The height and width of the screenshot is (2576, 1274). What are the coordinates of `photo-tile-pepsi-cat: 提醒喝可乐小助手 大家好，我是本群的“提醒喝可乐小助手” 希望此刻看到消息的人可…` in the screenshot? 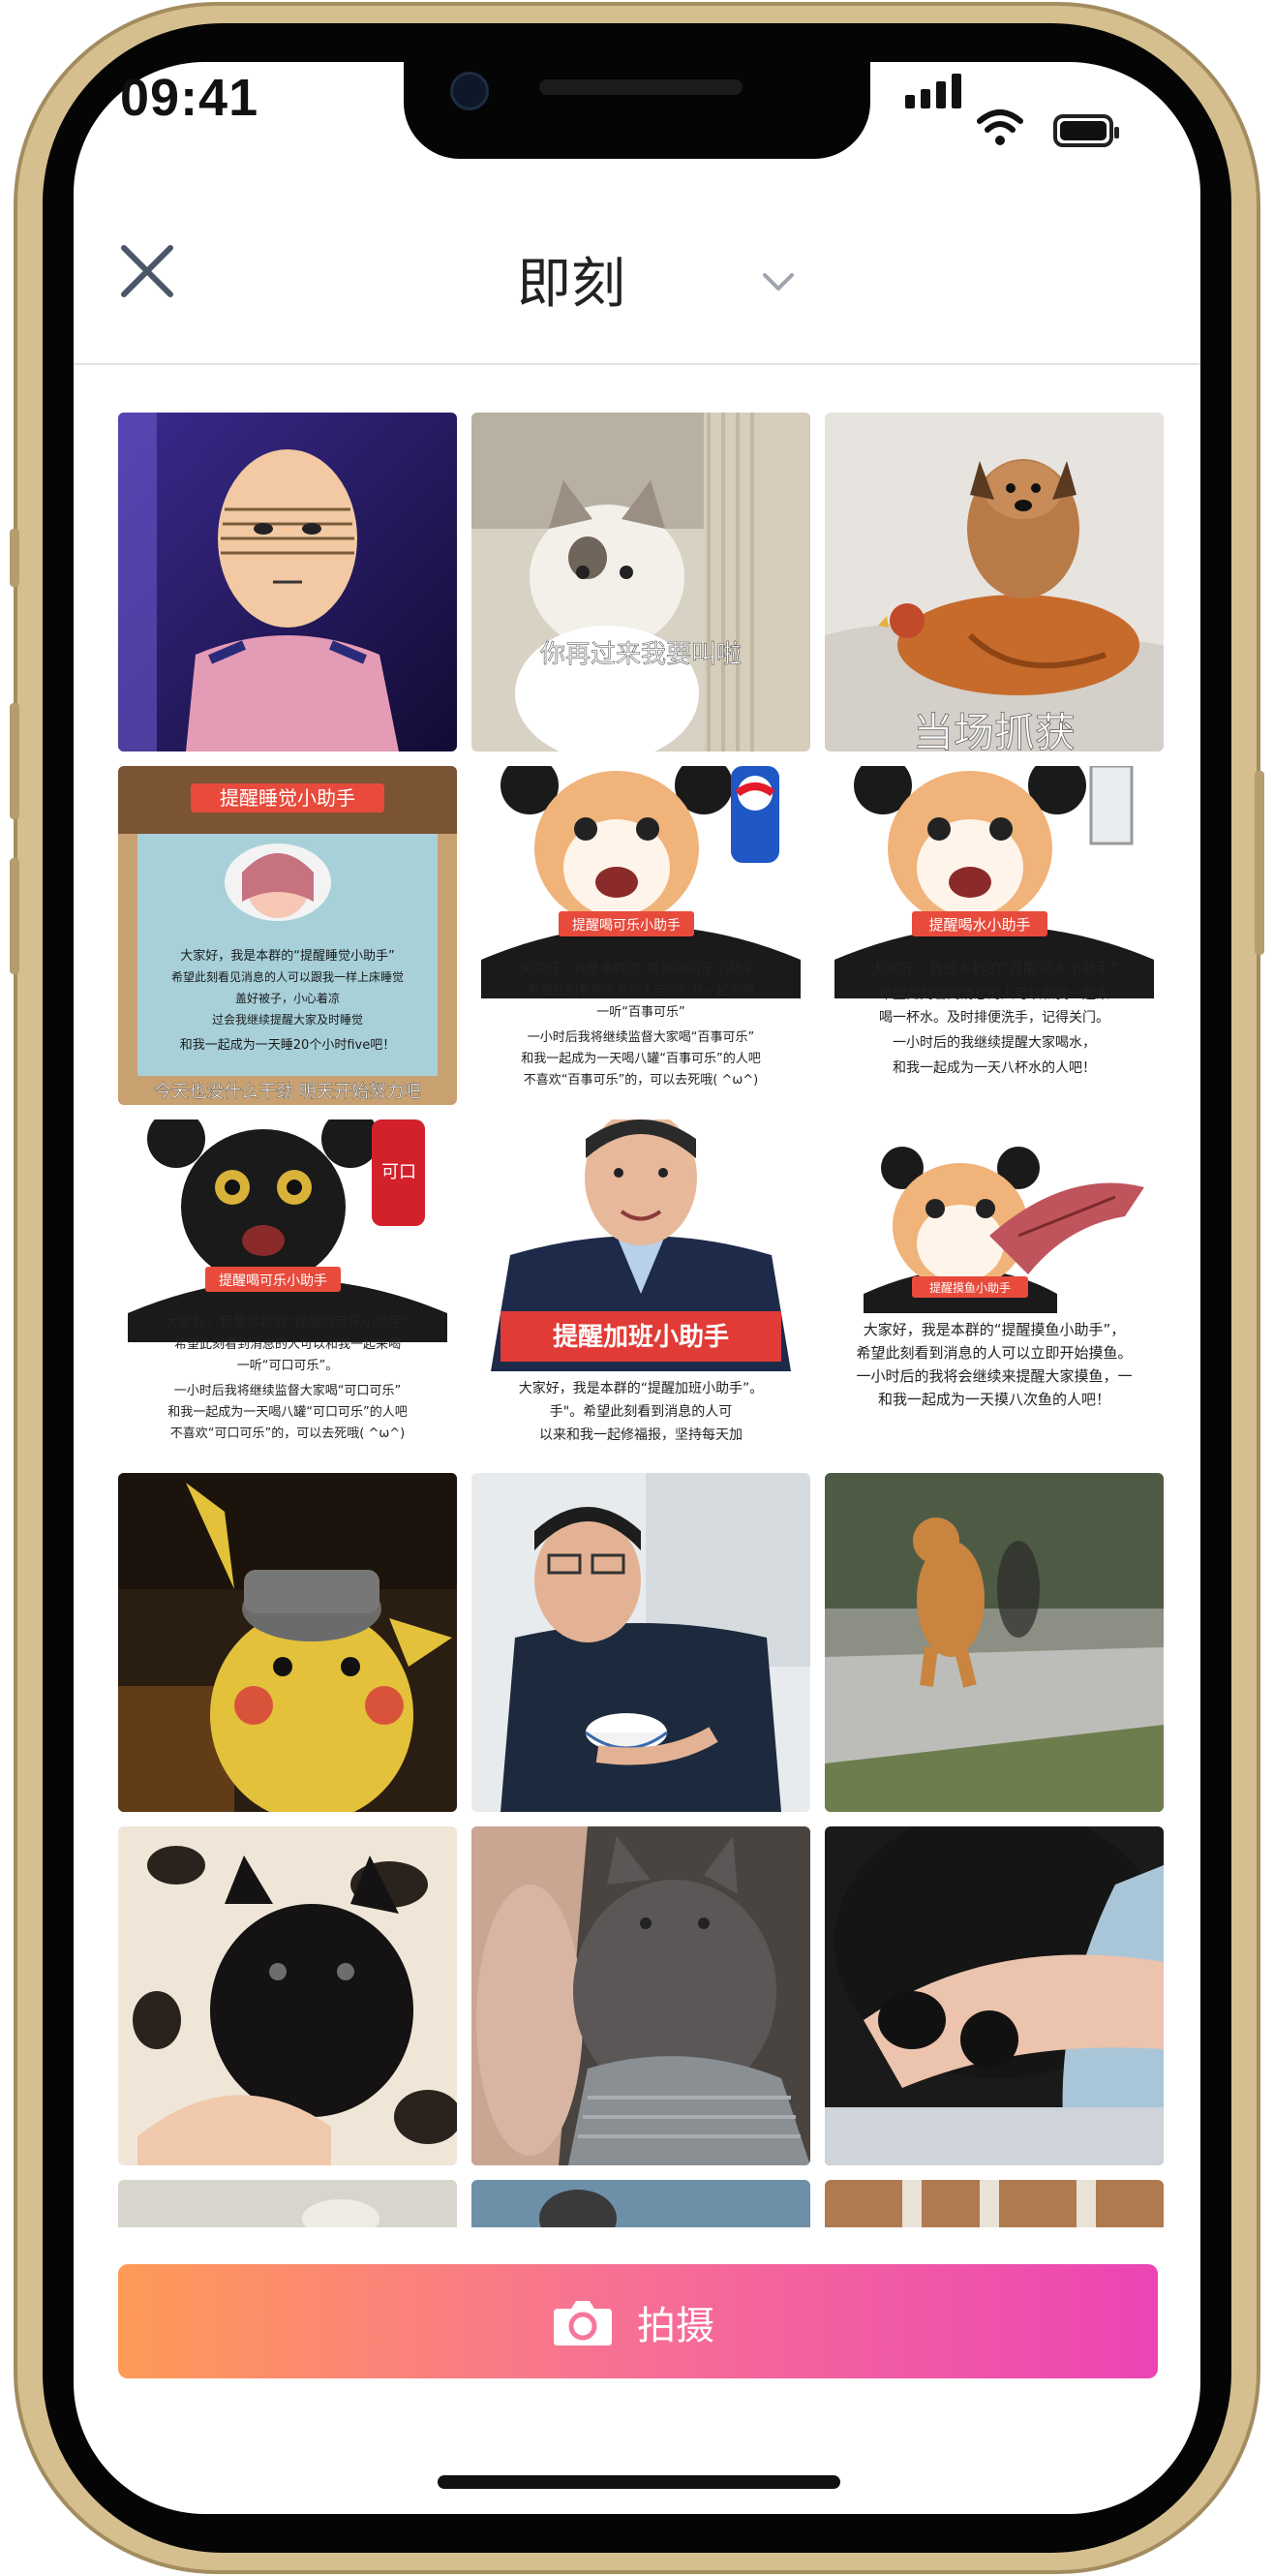 It's located at (640, 935).